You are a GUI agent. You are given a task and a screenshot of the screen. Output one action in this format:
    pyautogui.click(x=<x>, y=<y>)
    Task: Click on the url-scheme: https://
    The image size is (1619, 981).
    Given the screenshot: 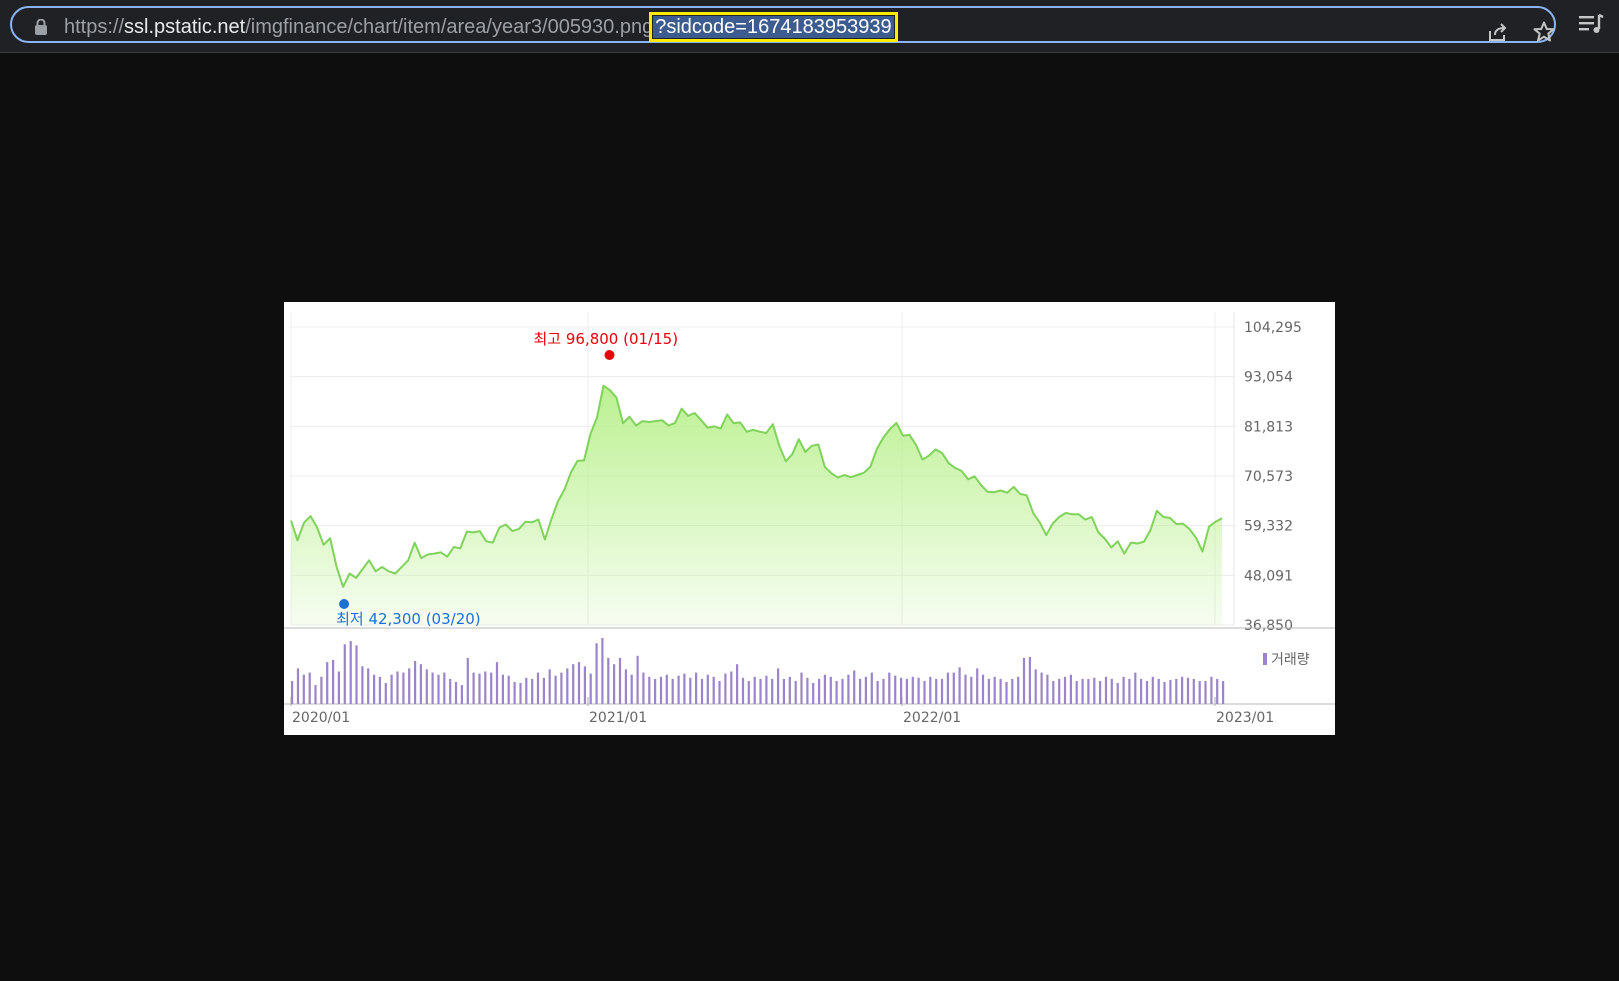 What is the action you would take?
    pyautogui.click(x=94, y=27)
    